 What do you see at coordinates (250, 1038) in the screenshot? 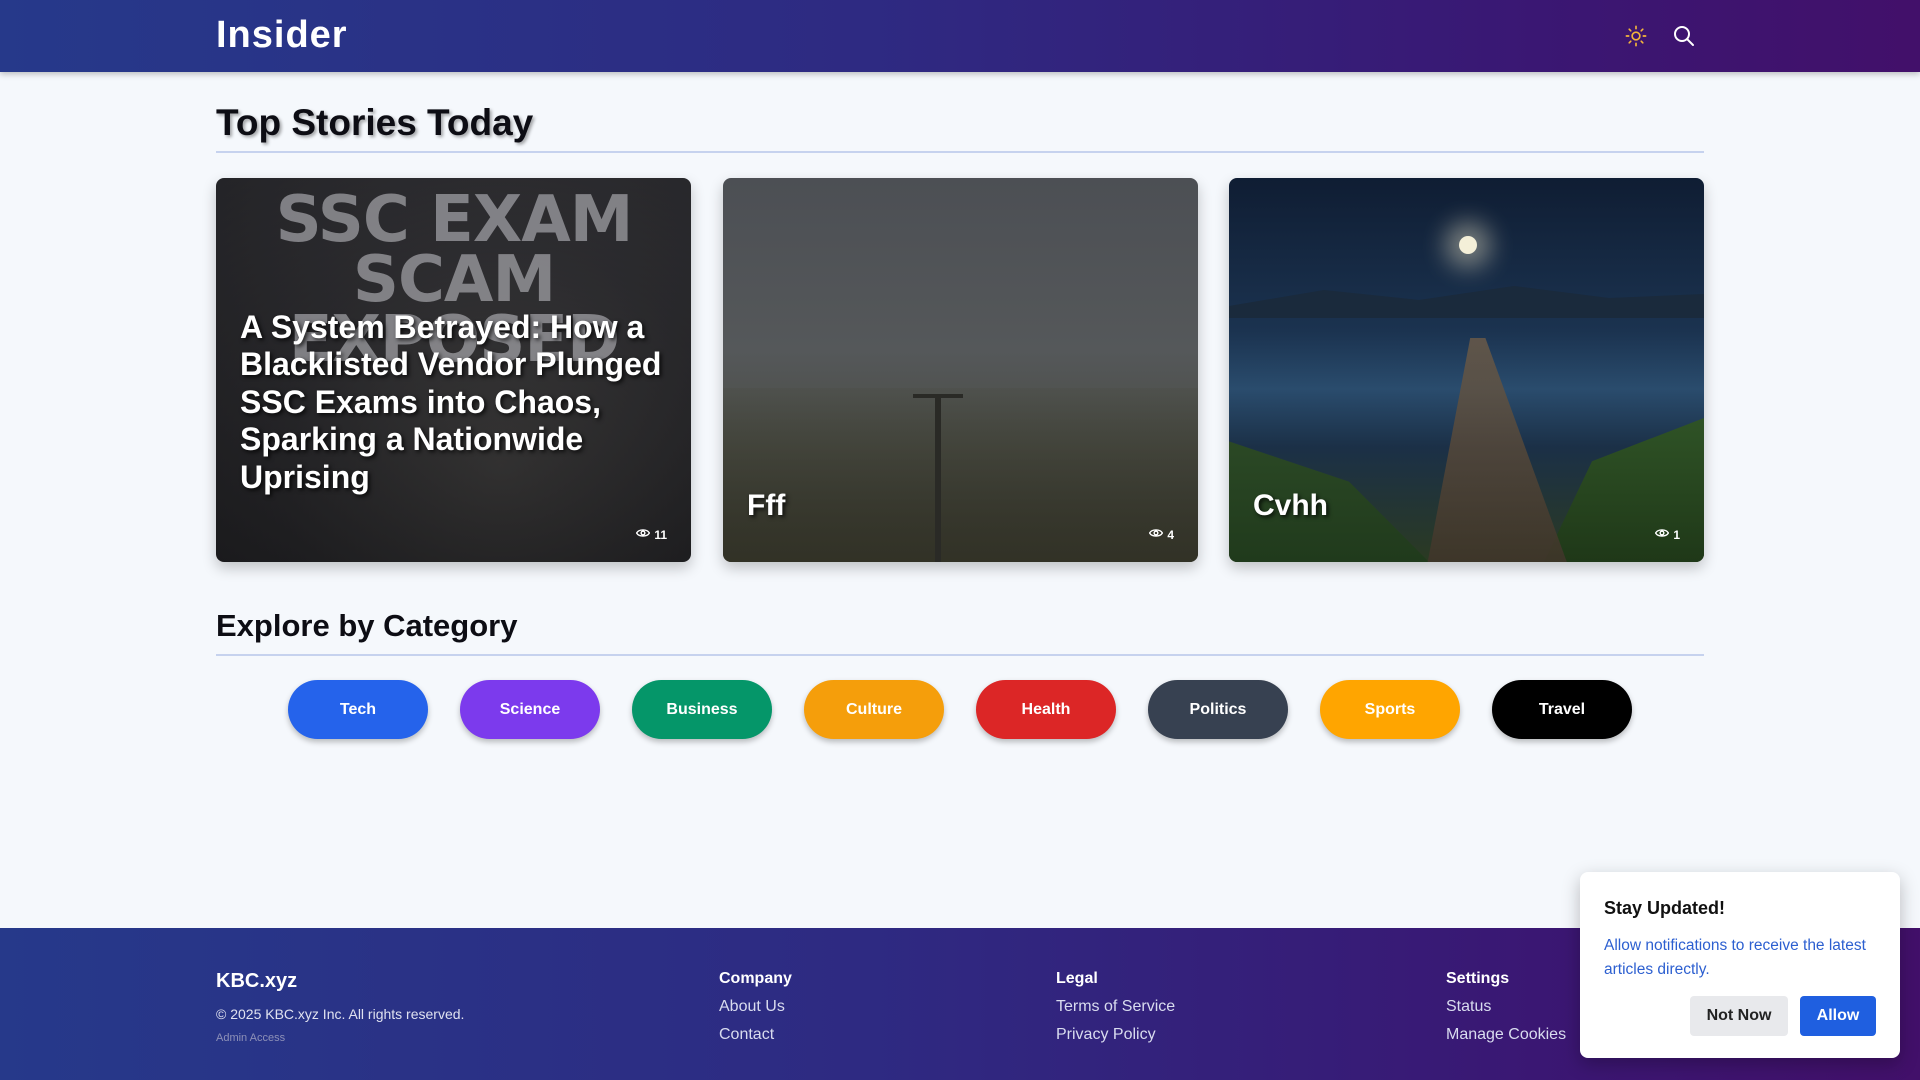
I see `admin-access-link: Admin Access` at bounding box center [250, 1038].